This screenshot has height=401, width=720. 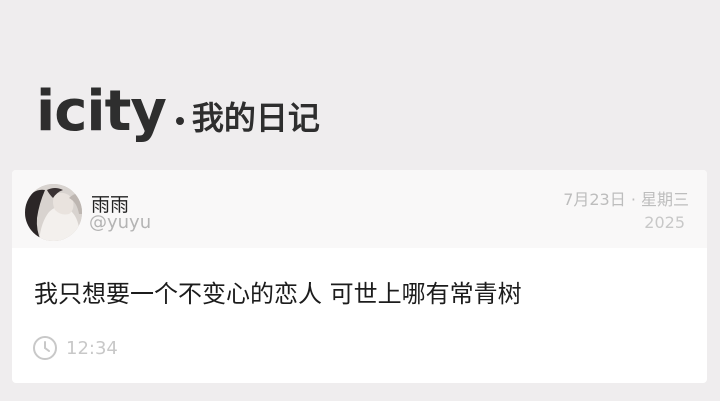 What do you see at coordinates (278, 294) in the screenshot?
I see `entry-content: 我只想要一个不变心的恋人 可世上哪有常青树` at bounding box center [278, 294].